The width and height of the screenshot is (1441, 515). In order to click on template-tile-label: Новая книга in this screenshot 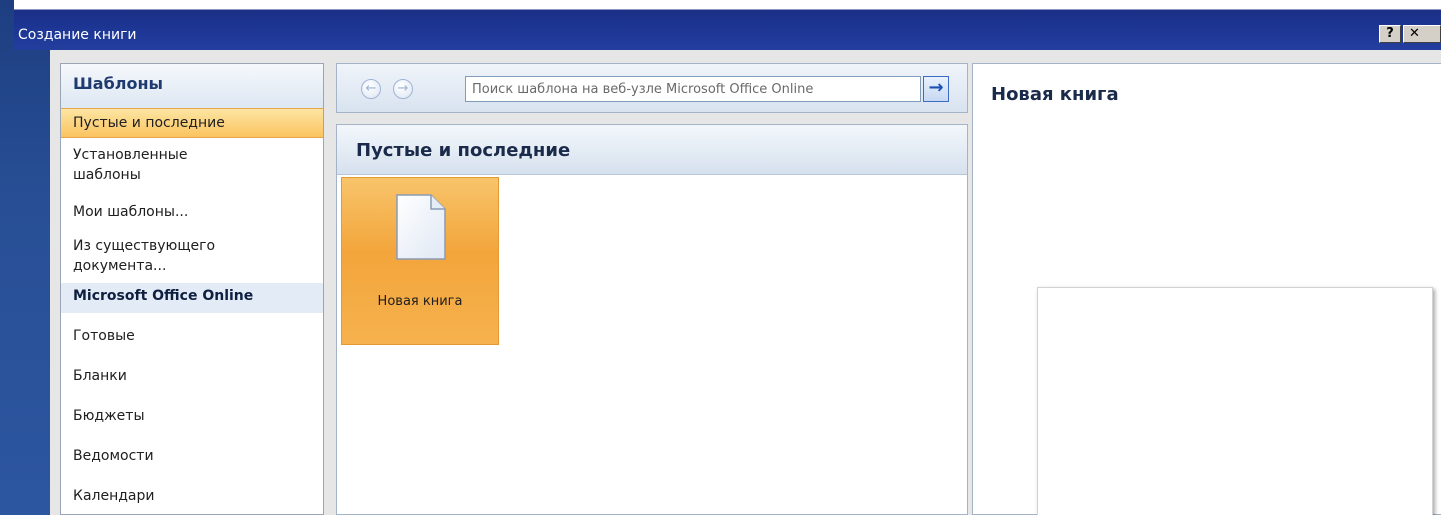, I will do `click(420, 301)`.